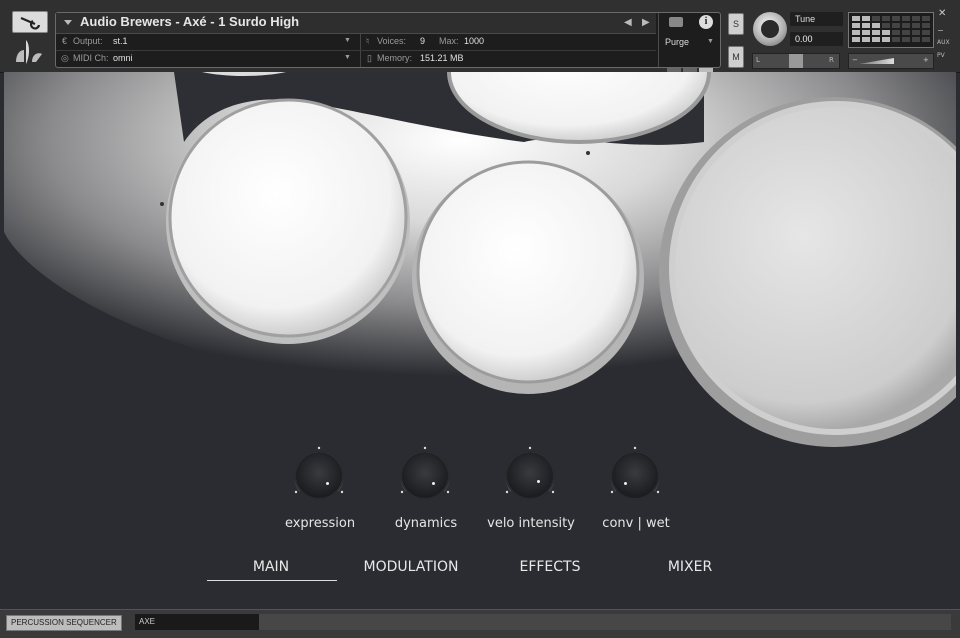 The width and height of the screenshot is (960, 638). I want to click on wrench-edit-button, so click(30, 22).